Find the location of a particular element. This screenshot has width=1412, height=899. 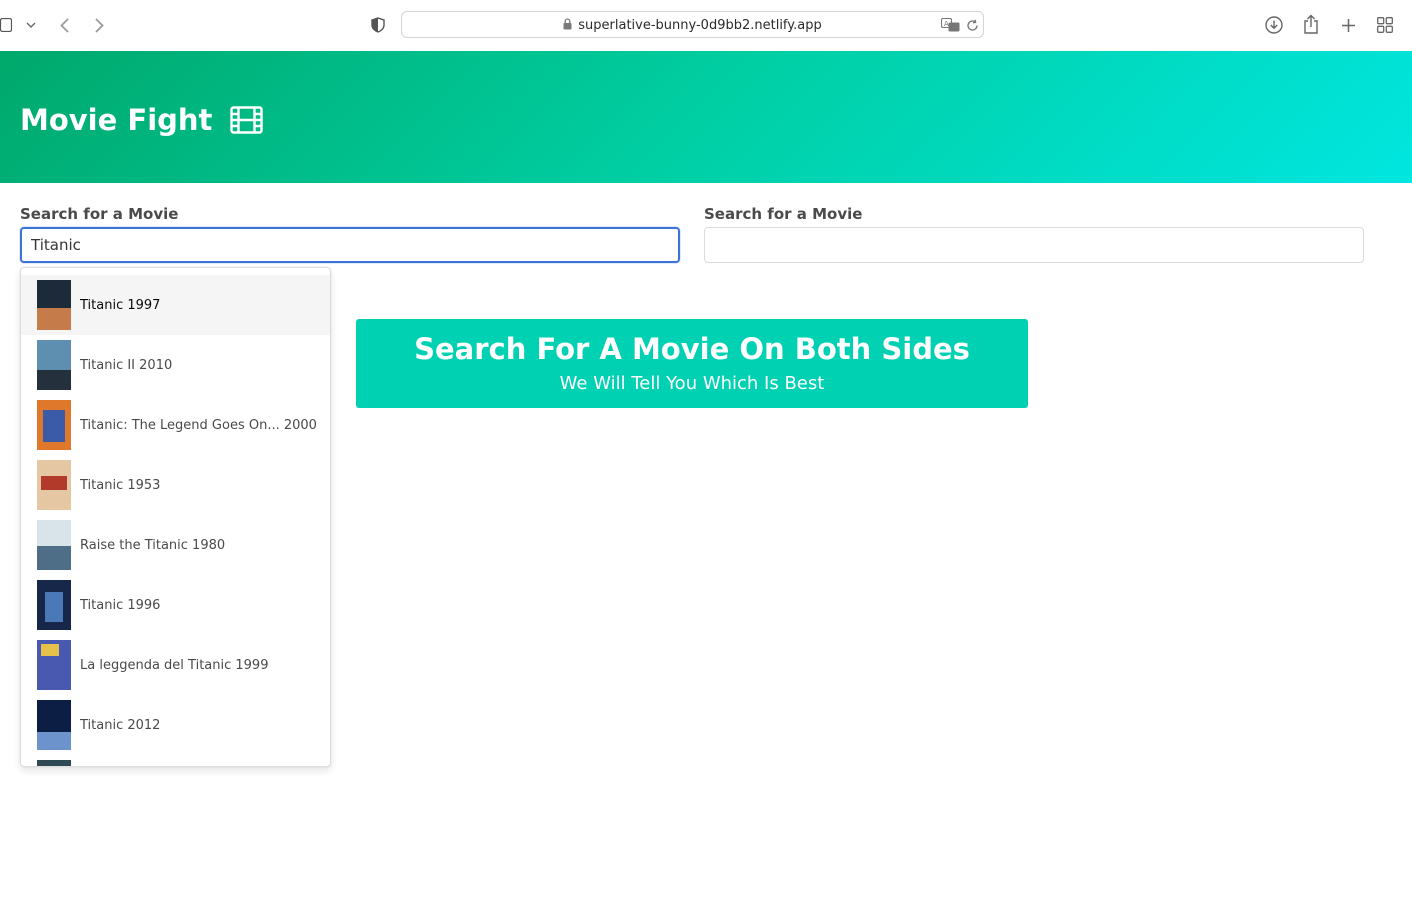

translate-icon: A is located at coordinates (950, 25).